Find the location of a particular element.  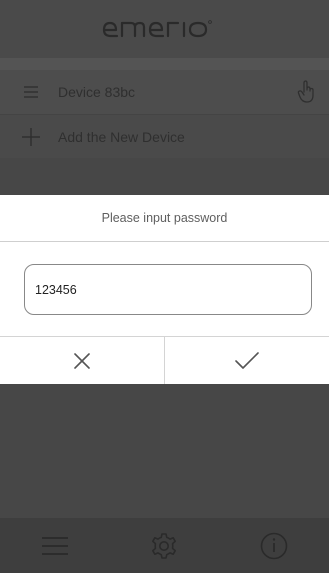

gear-icon is located at coordinates (164, 545).